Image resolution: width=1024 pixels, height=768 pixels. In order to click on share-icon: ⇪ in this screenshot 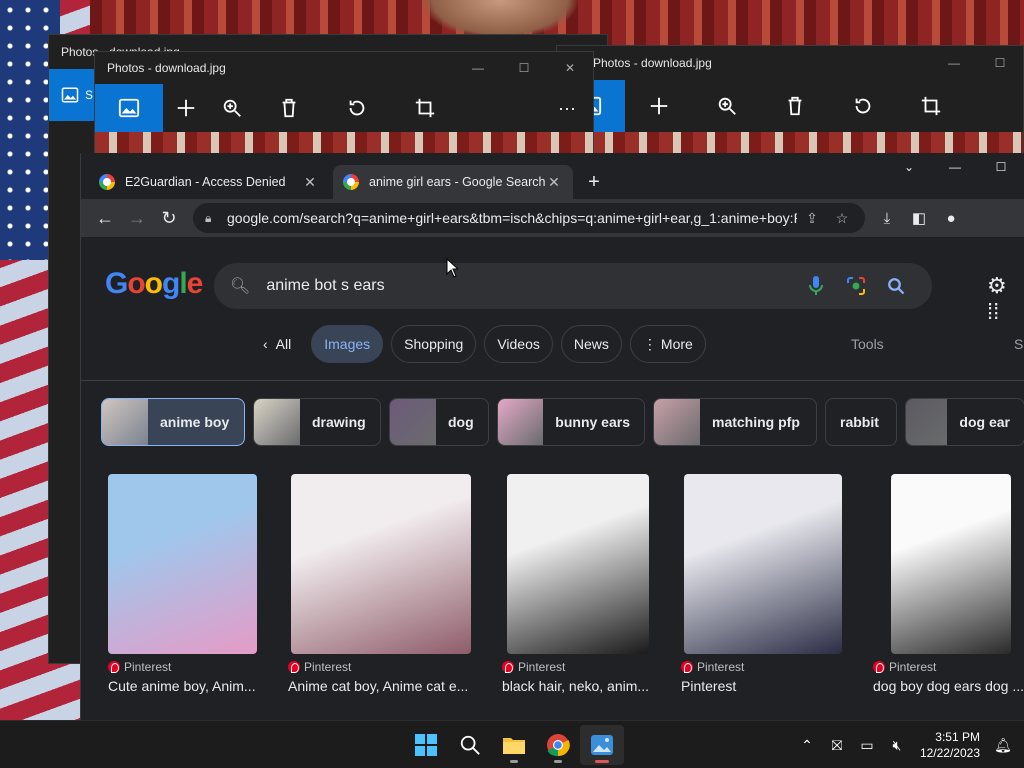, I will do `click(812, 218)`.